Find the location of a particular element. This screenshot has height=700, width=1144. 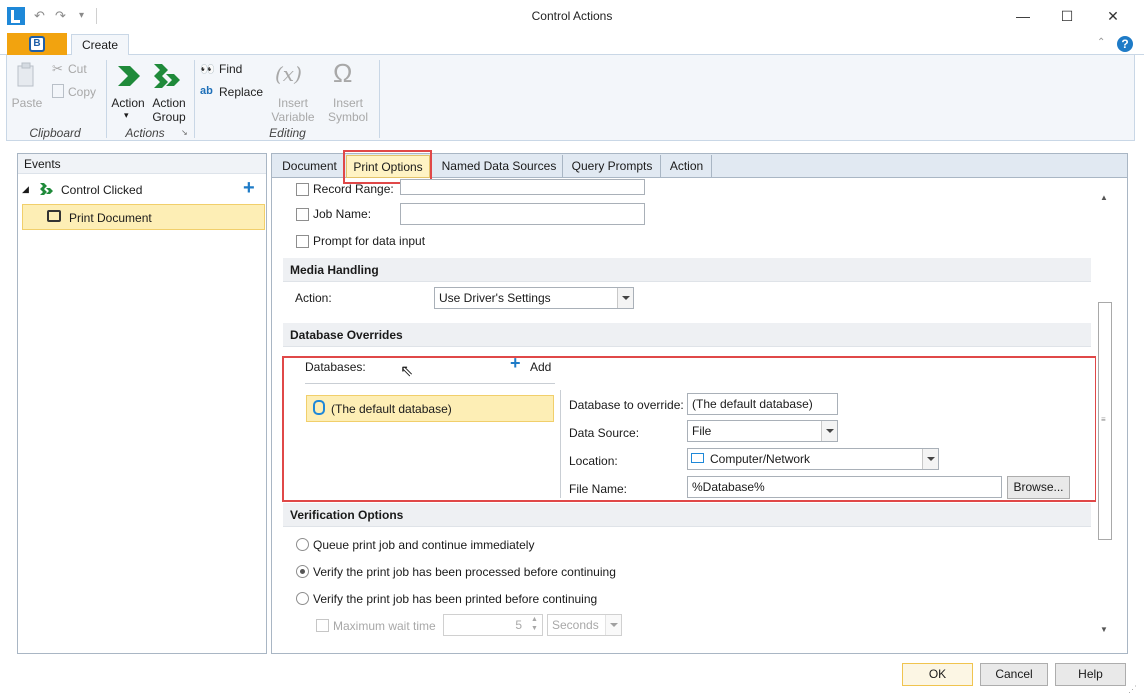

action-button: Action is located at coordinates (128, 103).